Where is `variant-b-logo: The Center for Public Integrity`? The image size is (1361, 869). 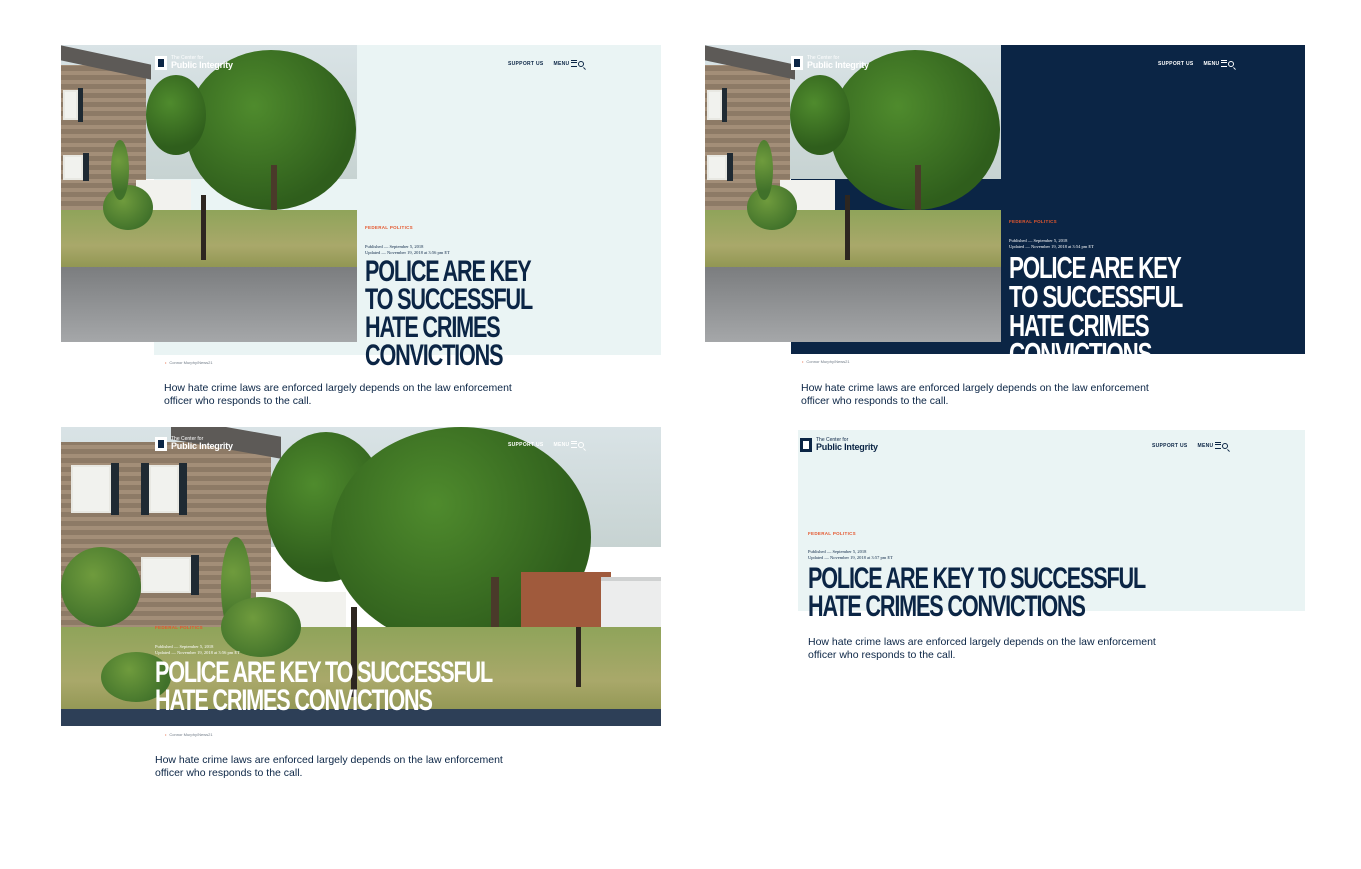
variant-b-logo: The Center for Public Integrity is located at coordinates (830, 63).